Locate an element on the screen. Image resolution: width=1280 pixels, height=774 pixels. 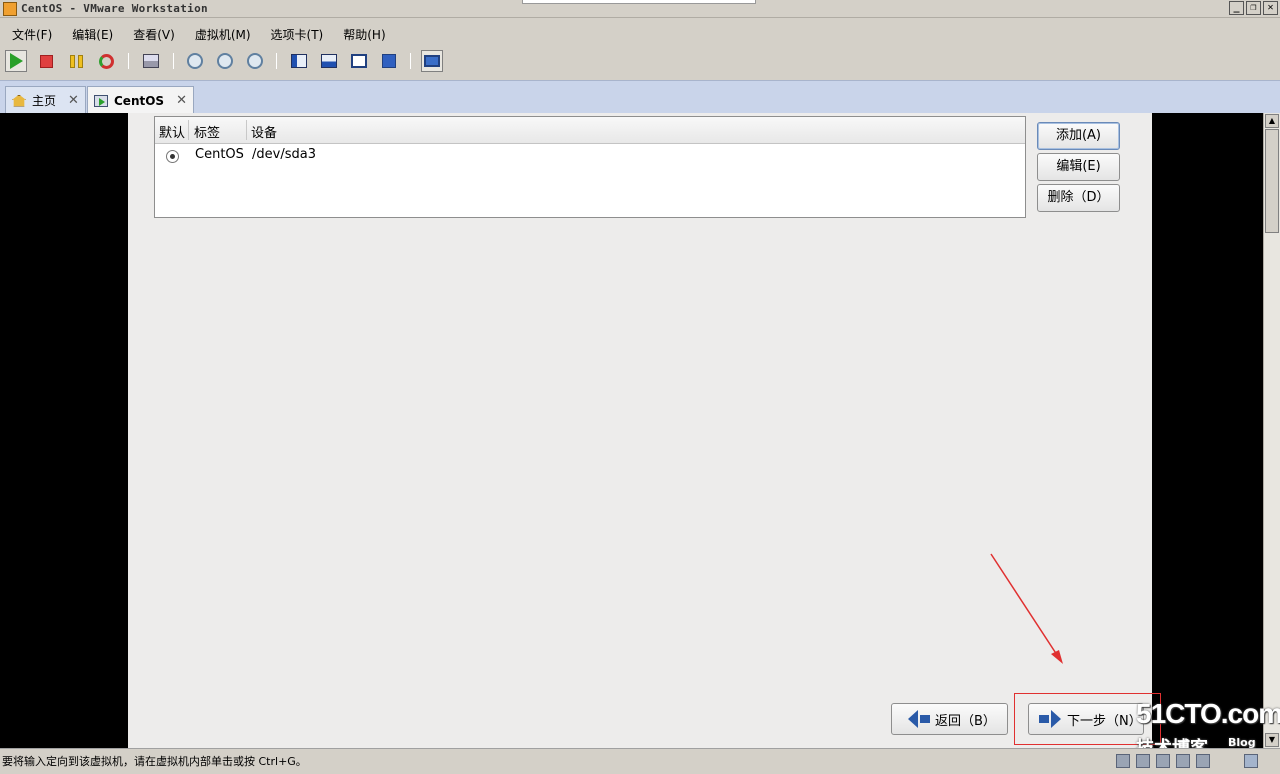
vm-icon is located at coordinates (101, 100).